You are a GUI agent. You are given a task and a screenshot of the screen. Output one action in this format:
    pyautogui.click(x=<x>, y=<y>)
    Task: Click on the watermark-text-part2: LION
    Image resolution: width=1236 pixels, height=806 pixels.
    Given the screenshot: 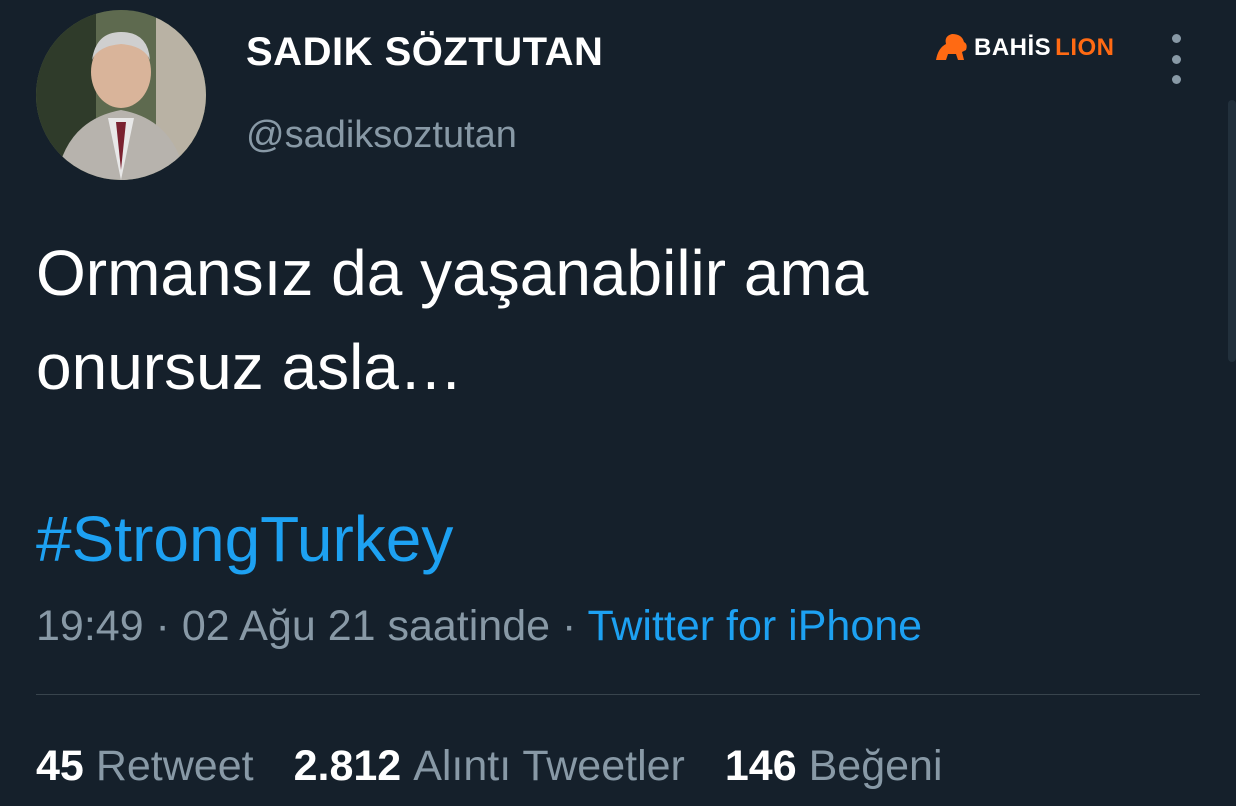 What is the action you would take?
    pyautogui.click(x=1085, y=47)
    